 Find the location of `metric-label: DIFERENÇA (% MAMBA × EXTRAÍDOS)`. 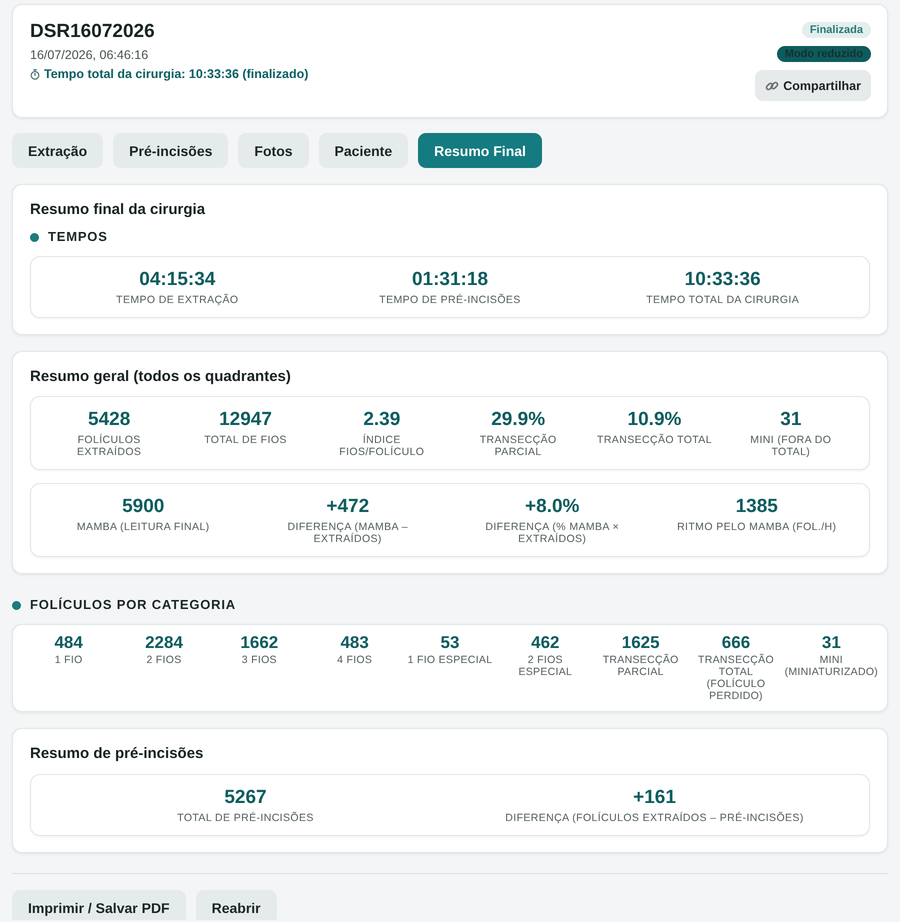

metric-label: DIFERENÇA (% MAMBA × EXTRAÍDOS) is located at coordinates (552, 533).